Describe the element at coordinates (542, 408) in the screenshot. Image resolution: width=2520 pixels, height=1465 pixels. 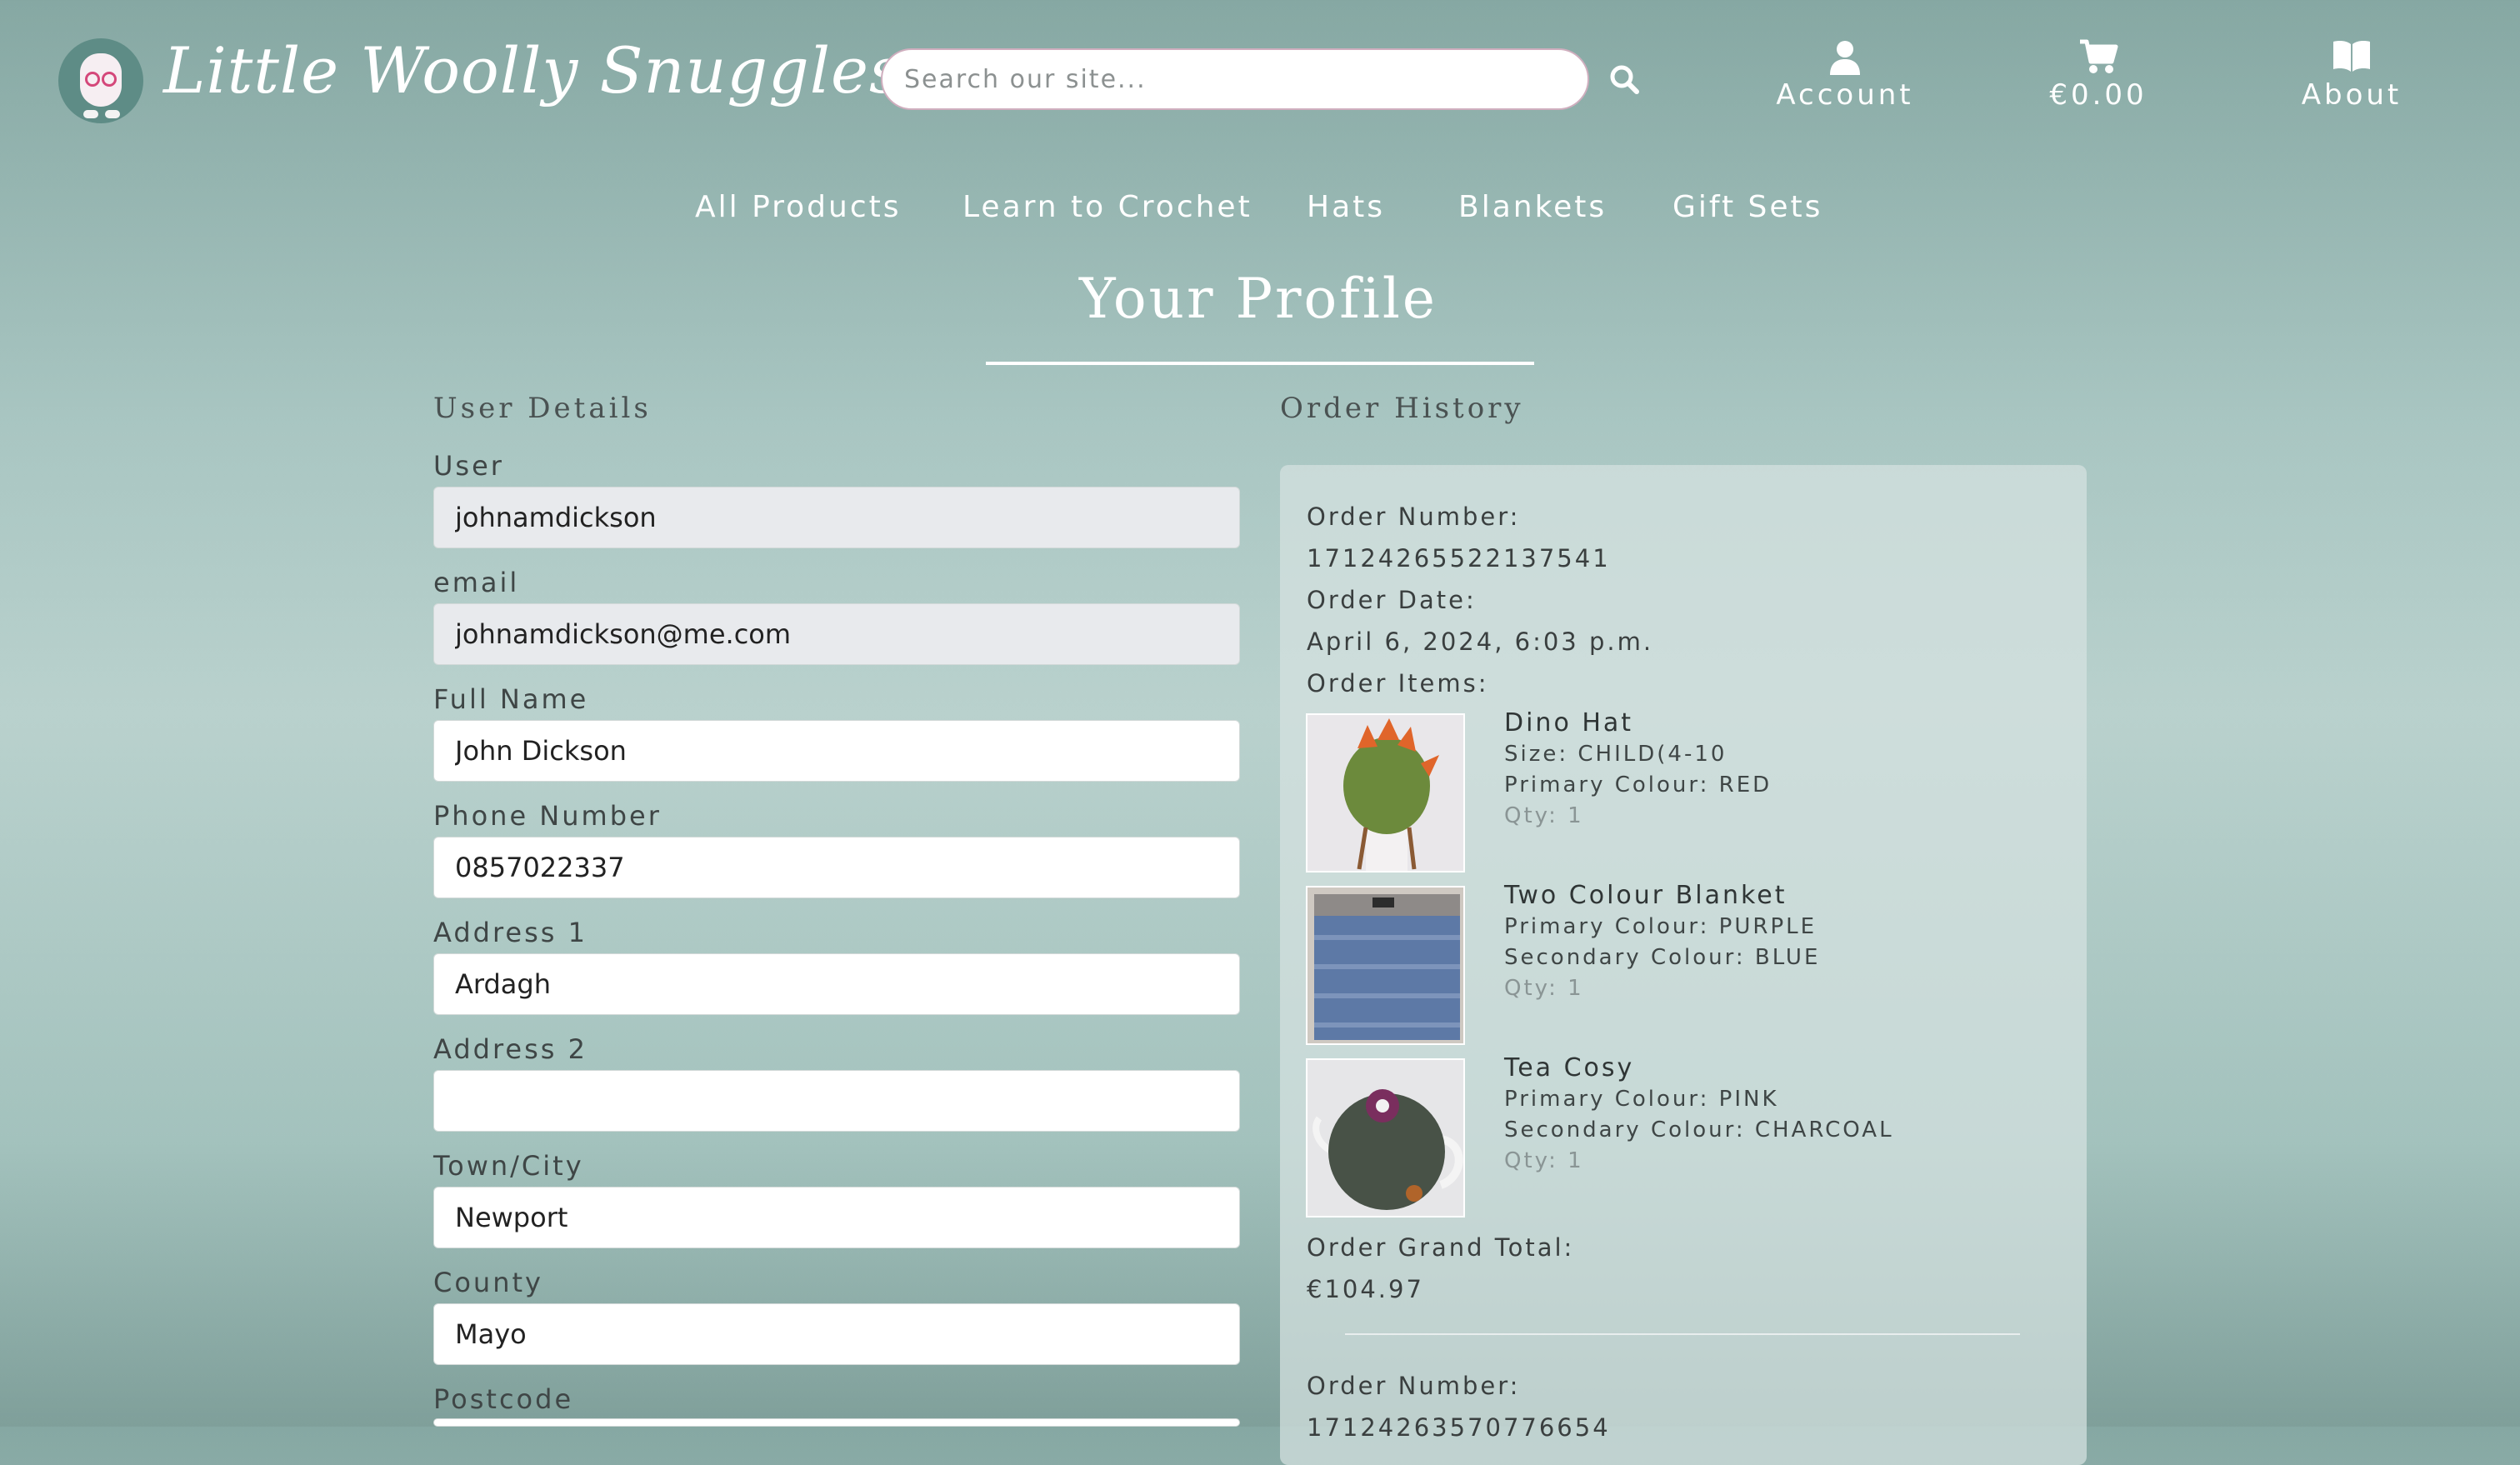
I see `user-details-heading: User Details` at that location.